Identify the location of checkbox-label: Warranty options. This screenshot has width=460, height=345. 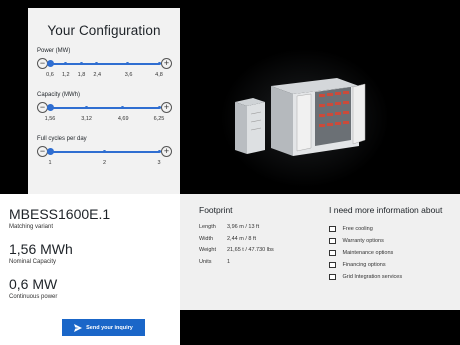
(363, 241).